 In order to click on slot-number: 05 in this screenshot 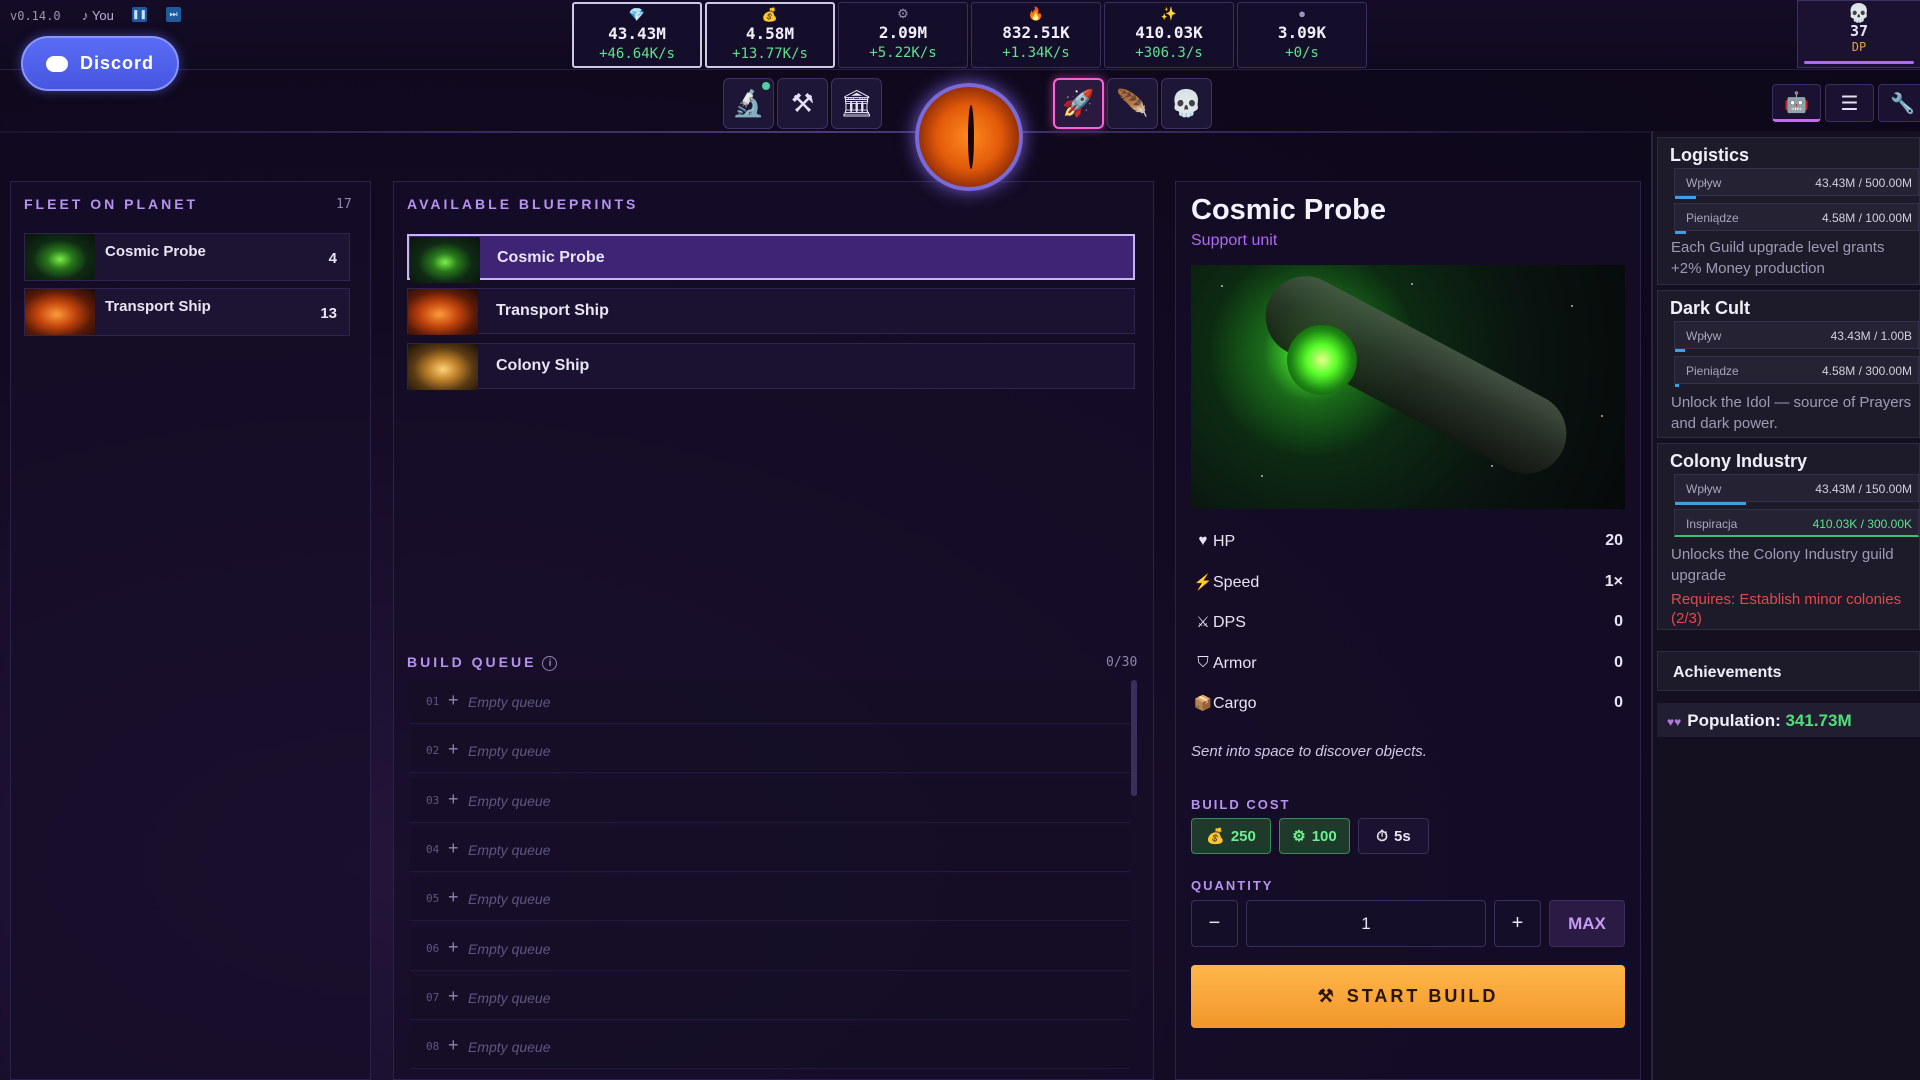, I will do `click(433, 898)`.